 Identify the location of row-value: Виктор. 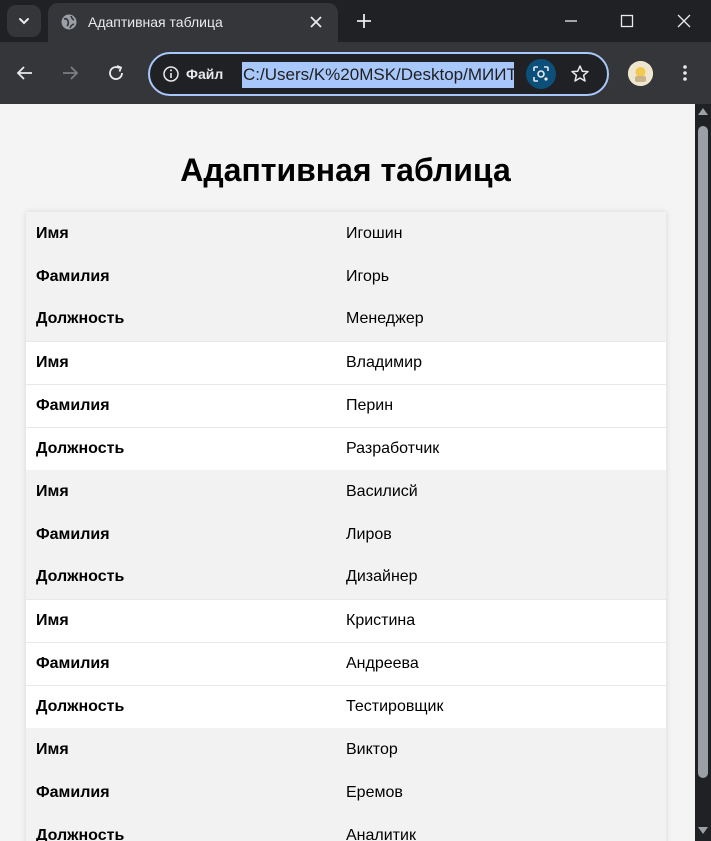
(501, 749).